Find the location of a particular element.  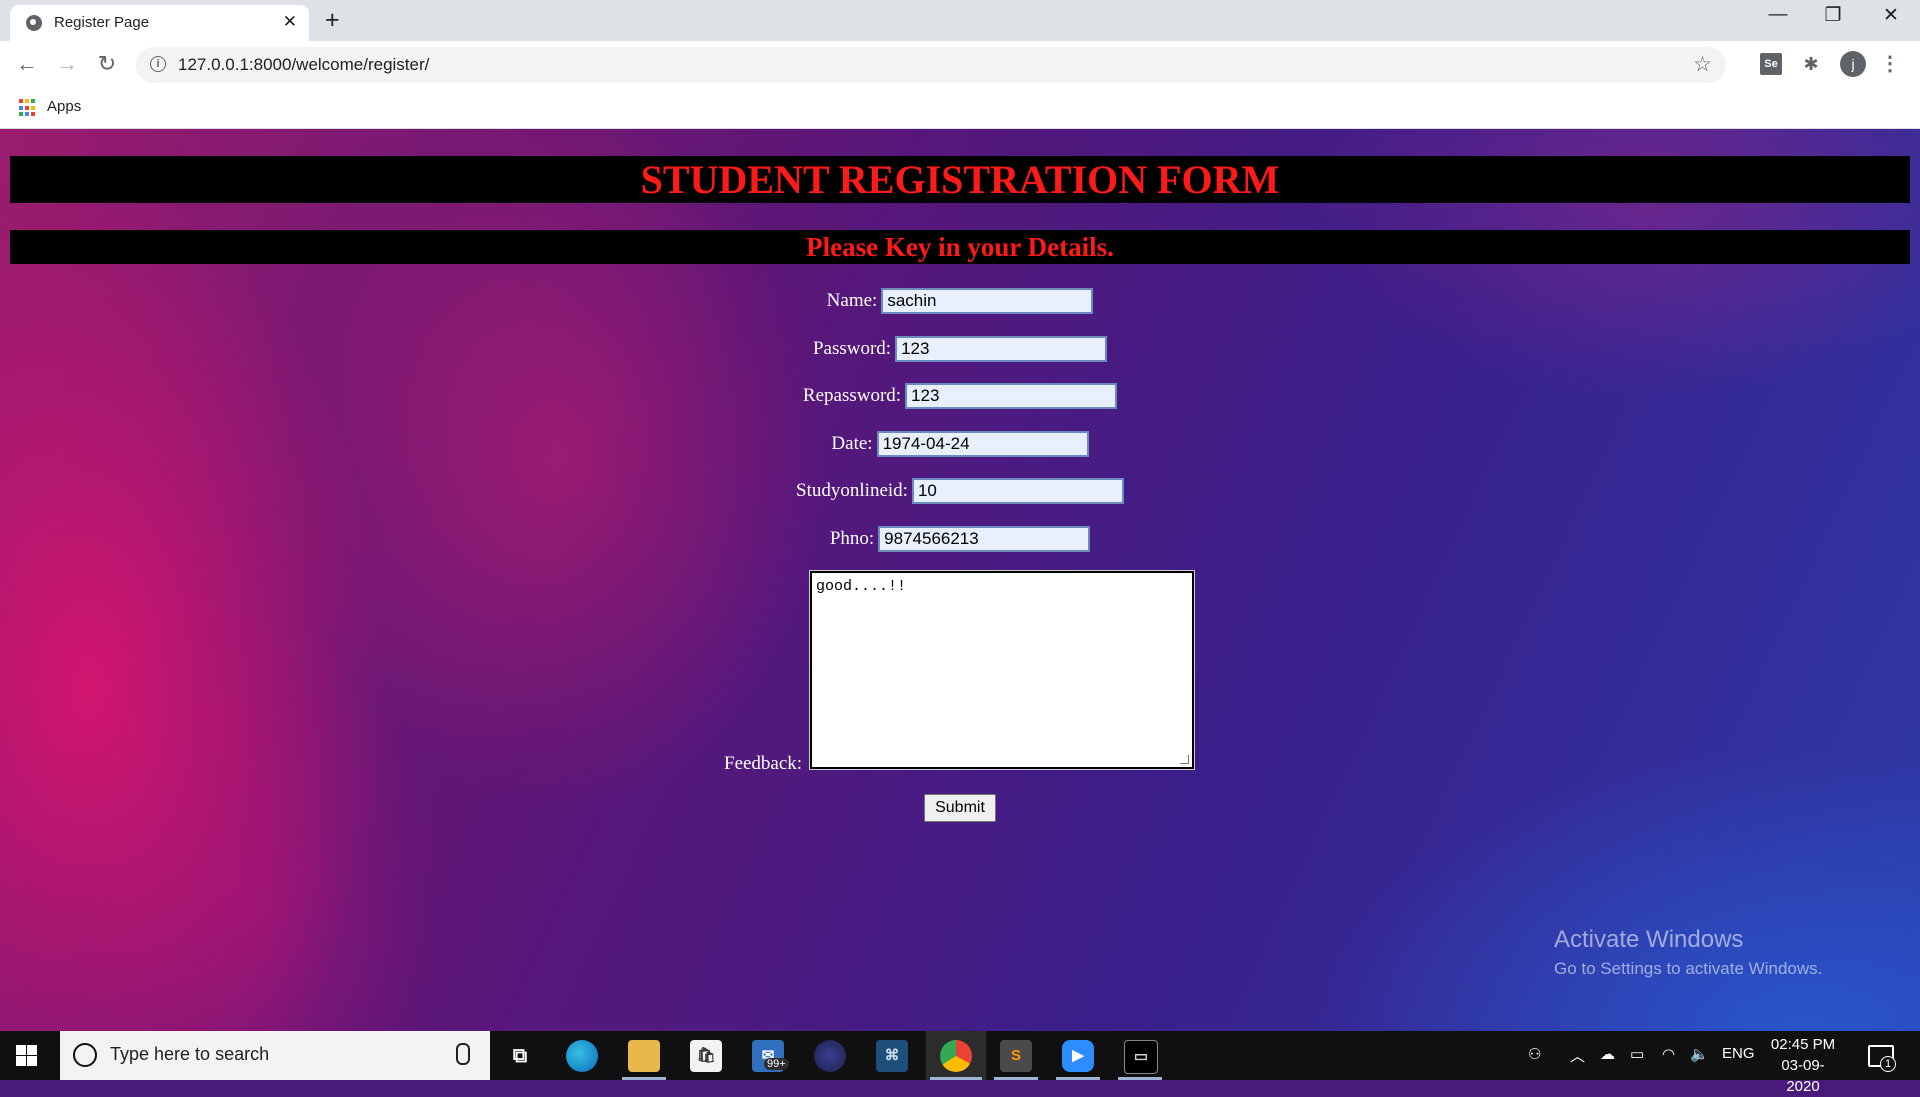

date-row: Date: 1974-04-24 is located at coordinates (960, 444).